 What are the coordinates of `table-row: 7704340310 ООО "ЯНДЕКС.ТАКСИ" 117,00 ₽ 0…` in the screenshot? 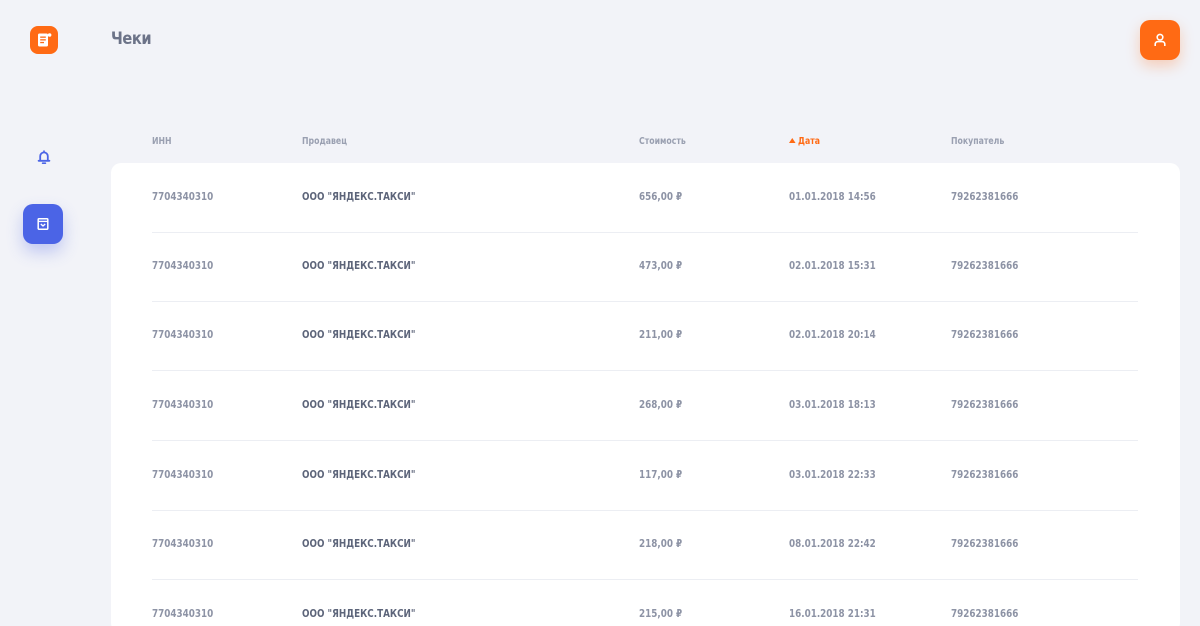 It's located at (645, 476).